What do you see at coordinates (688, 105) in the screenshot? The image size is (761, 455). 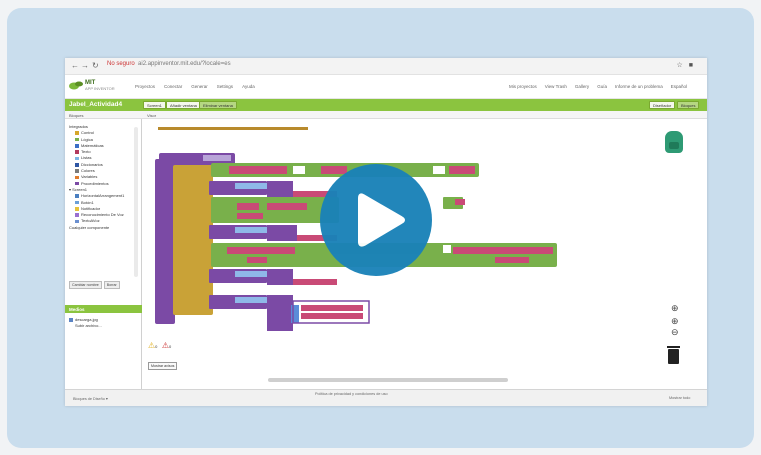 I see `blocks-button: Bloques` at bounding box center [688, 105].